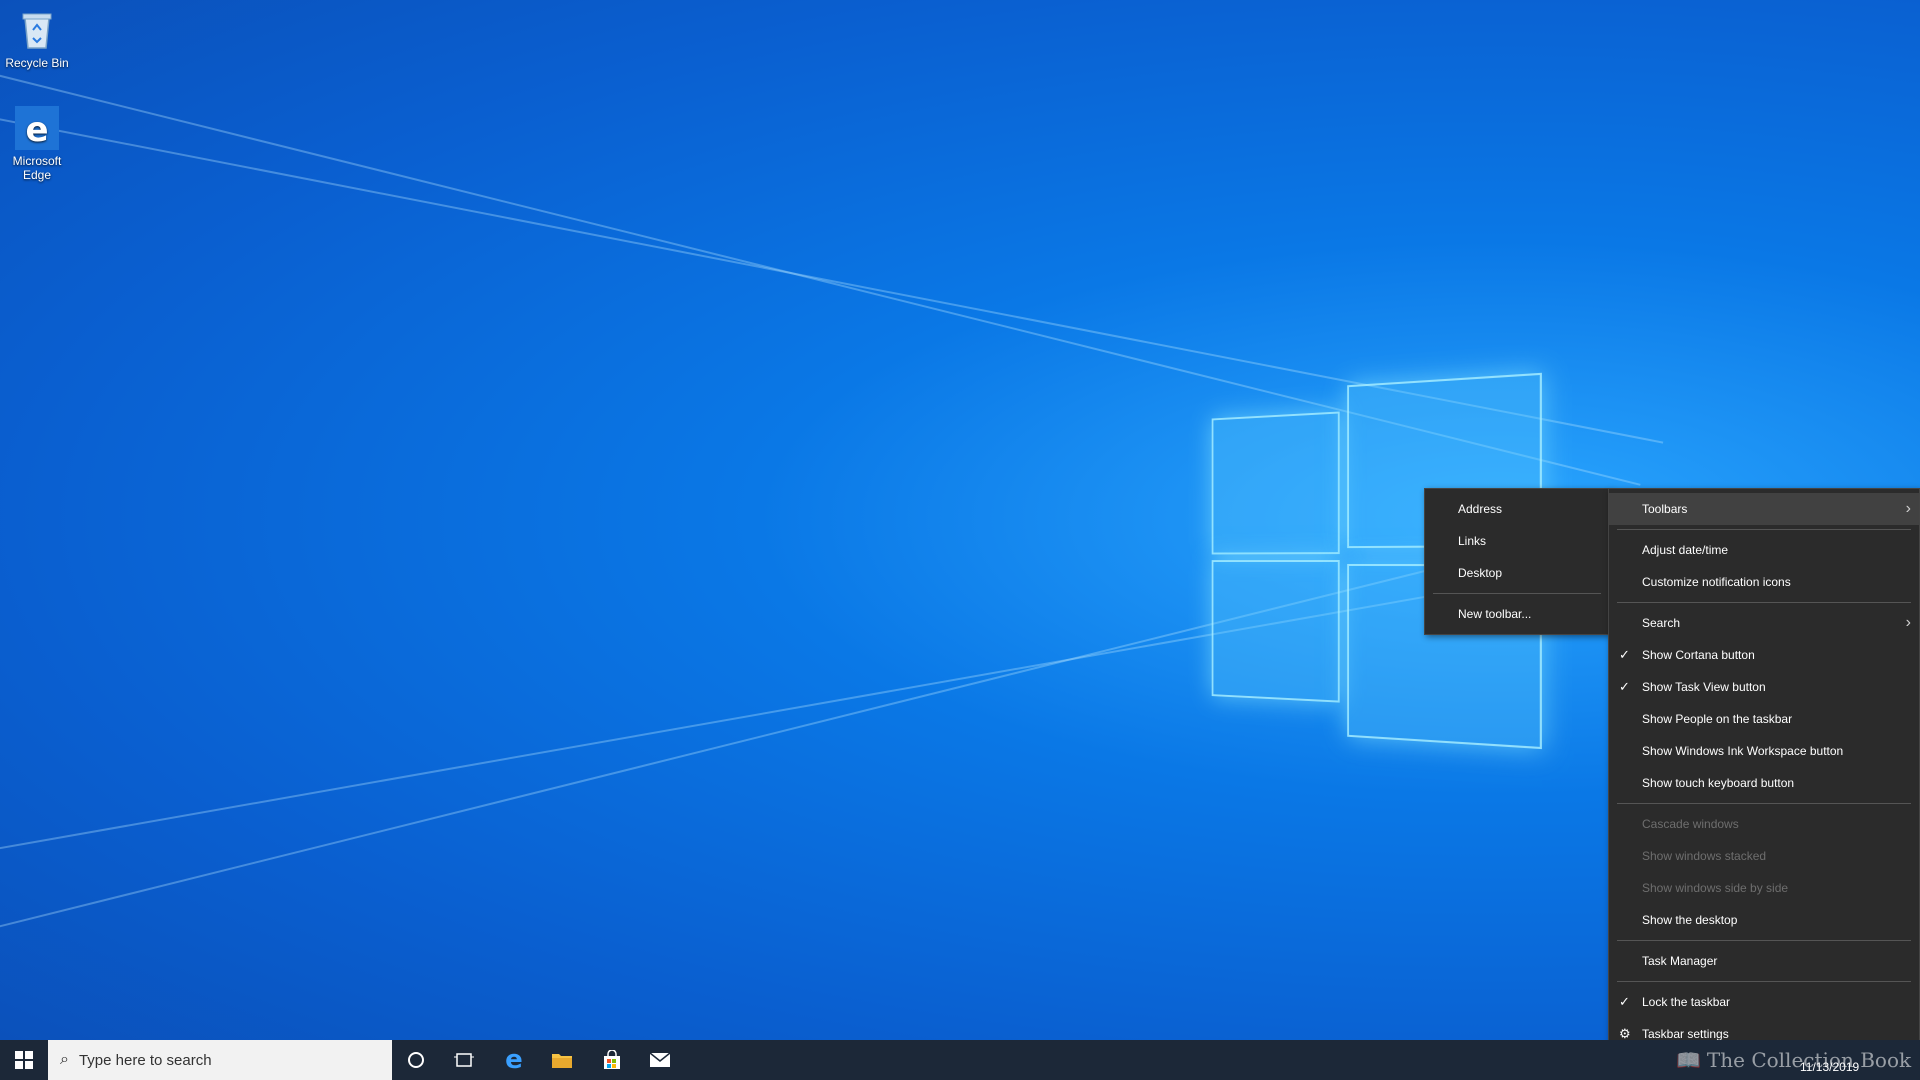  I want to click on search-icon: ⌕, so click(64, 1059).